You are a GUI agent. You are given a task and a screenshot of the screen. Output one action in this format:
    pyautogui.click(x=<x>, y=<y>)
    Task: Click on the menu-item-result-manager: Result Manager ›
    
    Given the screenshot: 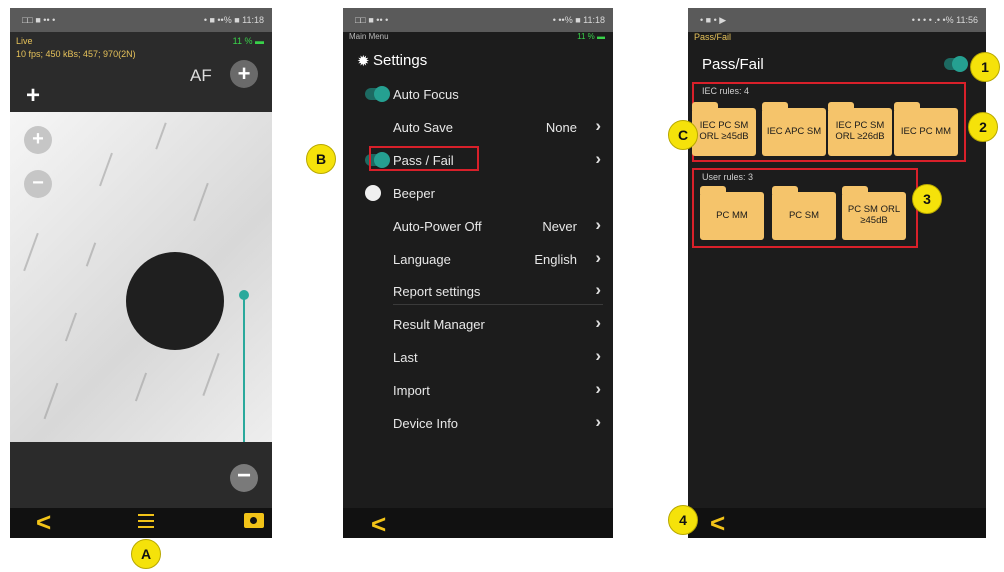 What is the action you would take?
    pyautogui.click(x=478, y=324)
    